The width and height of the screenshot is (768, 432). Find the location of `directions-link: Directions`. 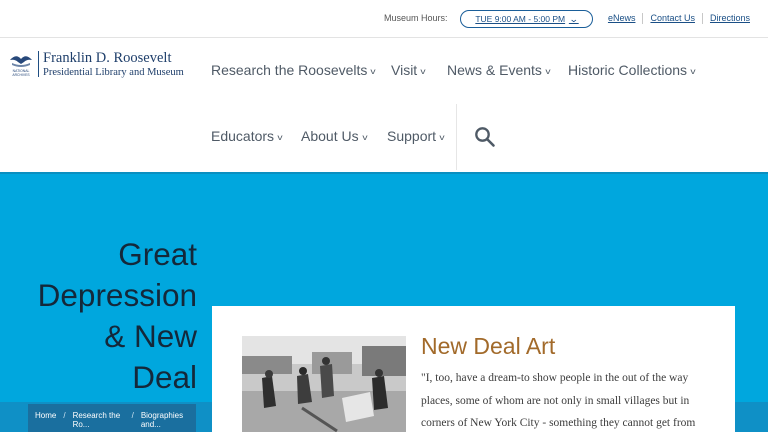

directions-link: Directions is located at coordinates (729, 18).